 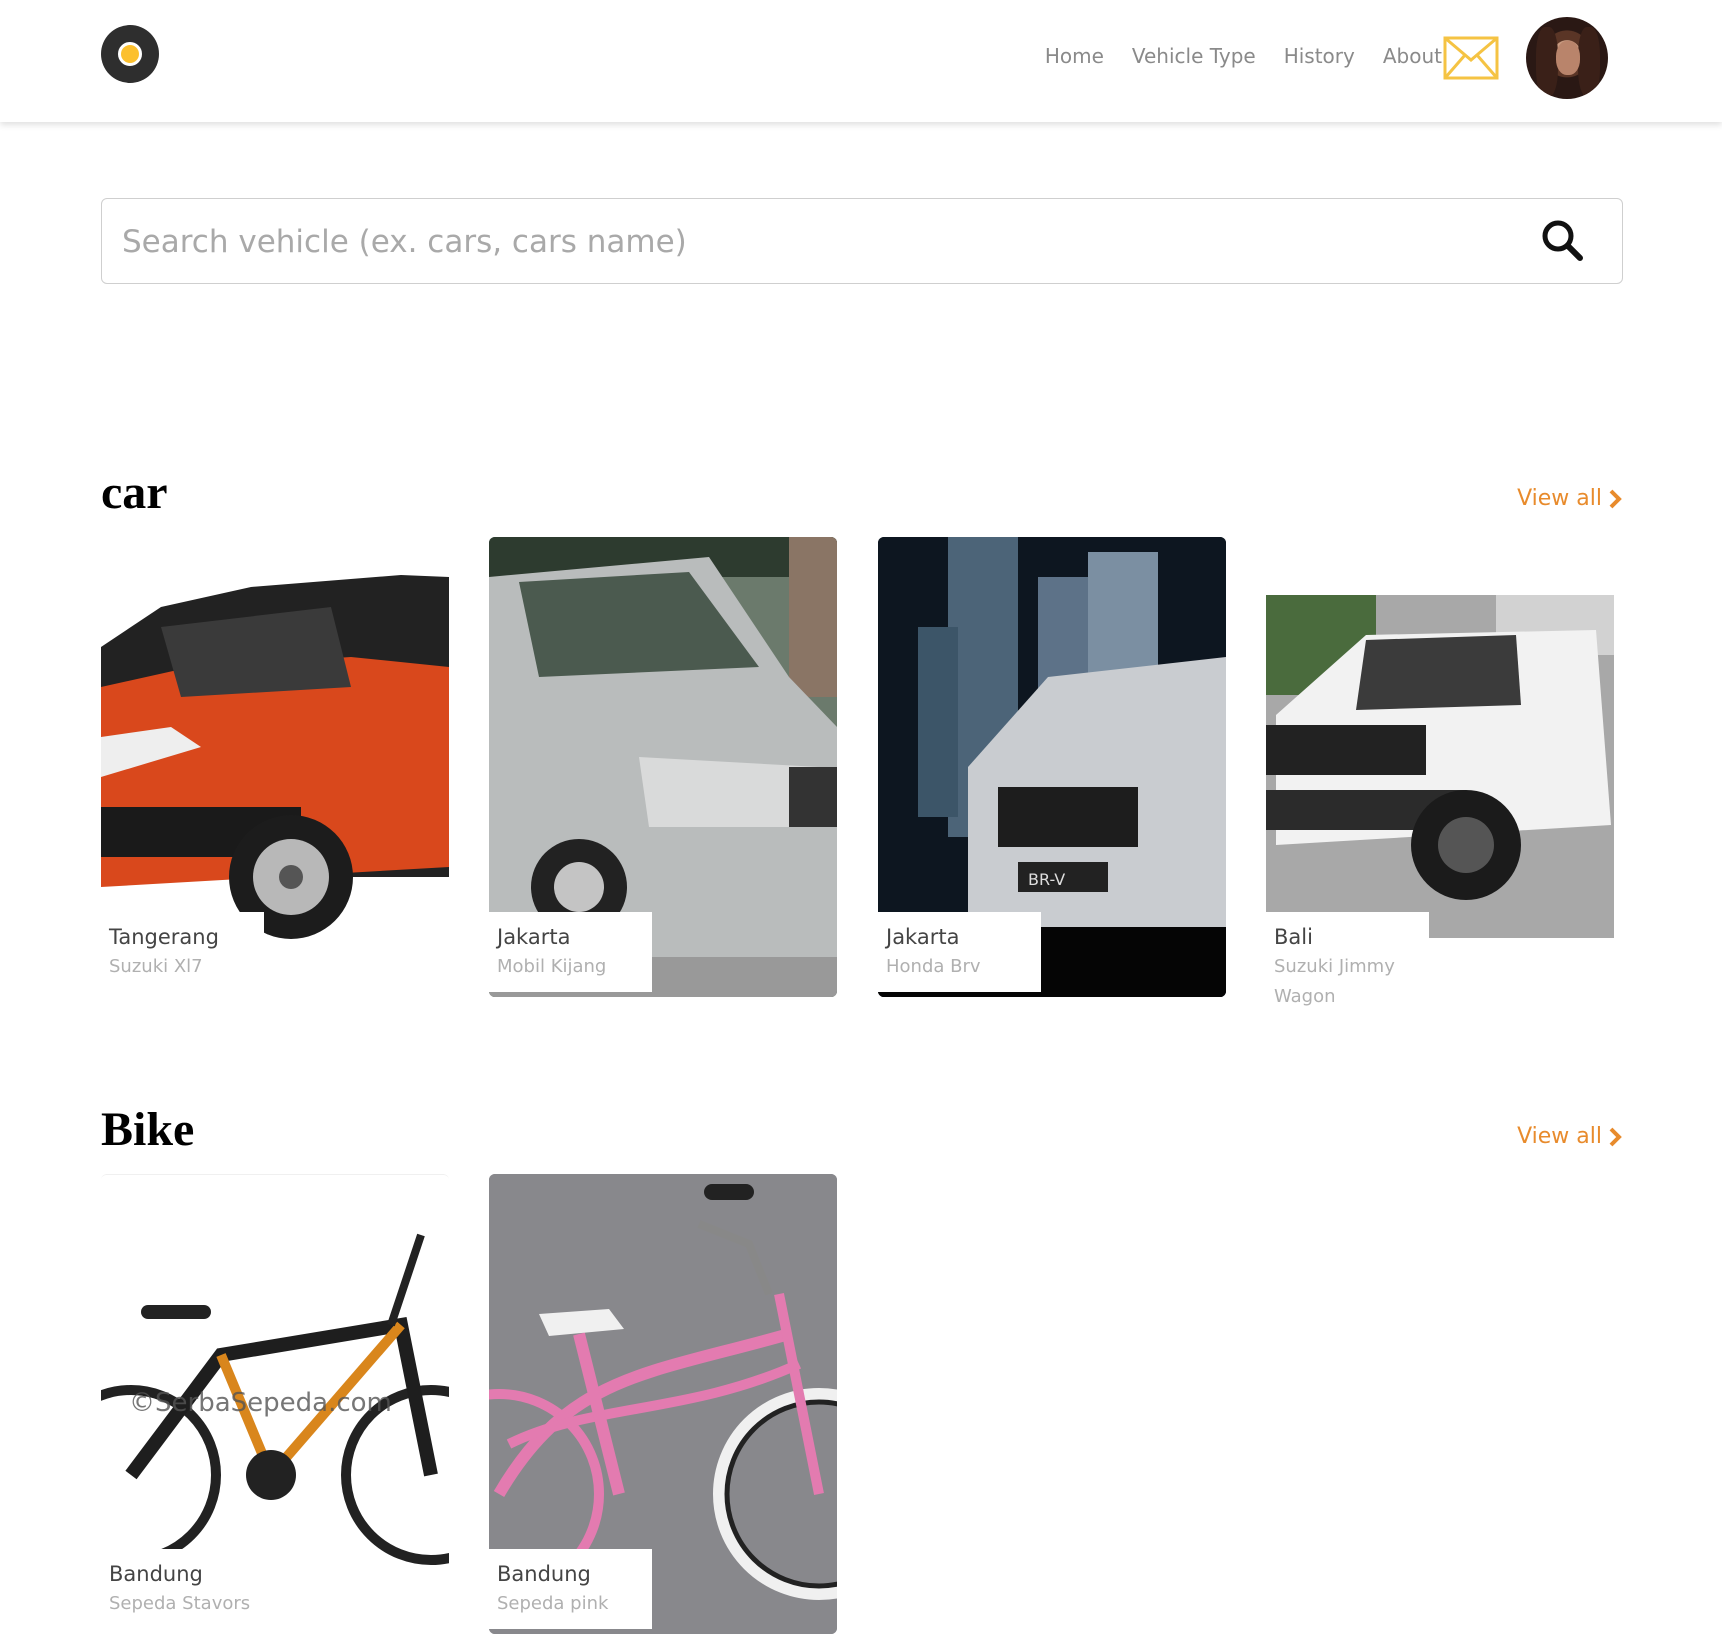 What do you see at coordinates (1052, 767) in the screenshot?
I see `vehicle-card: BR-V Jakarta Honda Brv` at bounding box center [1052, 767].